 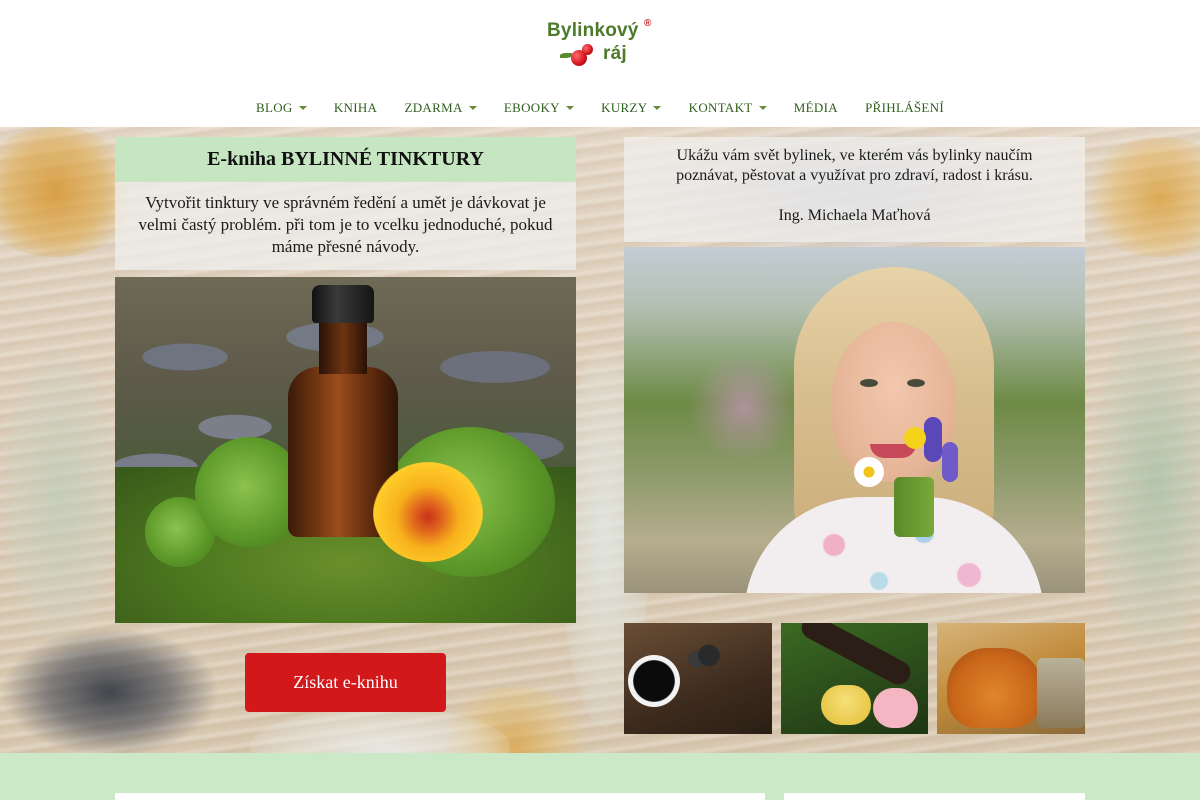 What do you see at coordinates (593, 30) in the screenshot?
I see `logo-text-line1: Bylinkový` at bounding box center [593, 30].